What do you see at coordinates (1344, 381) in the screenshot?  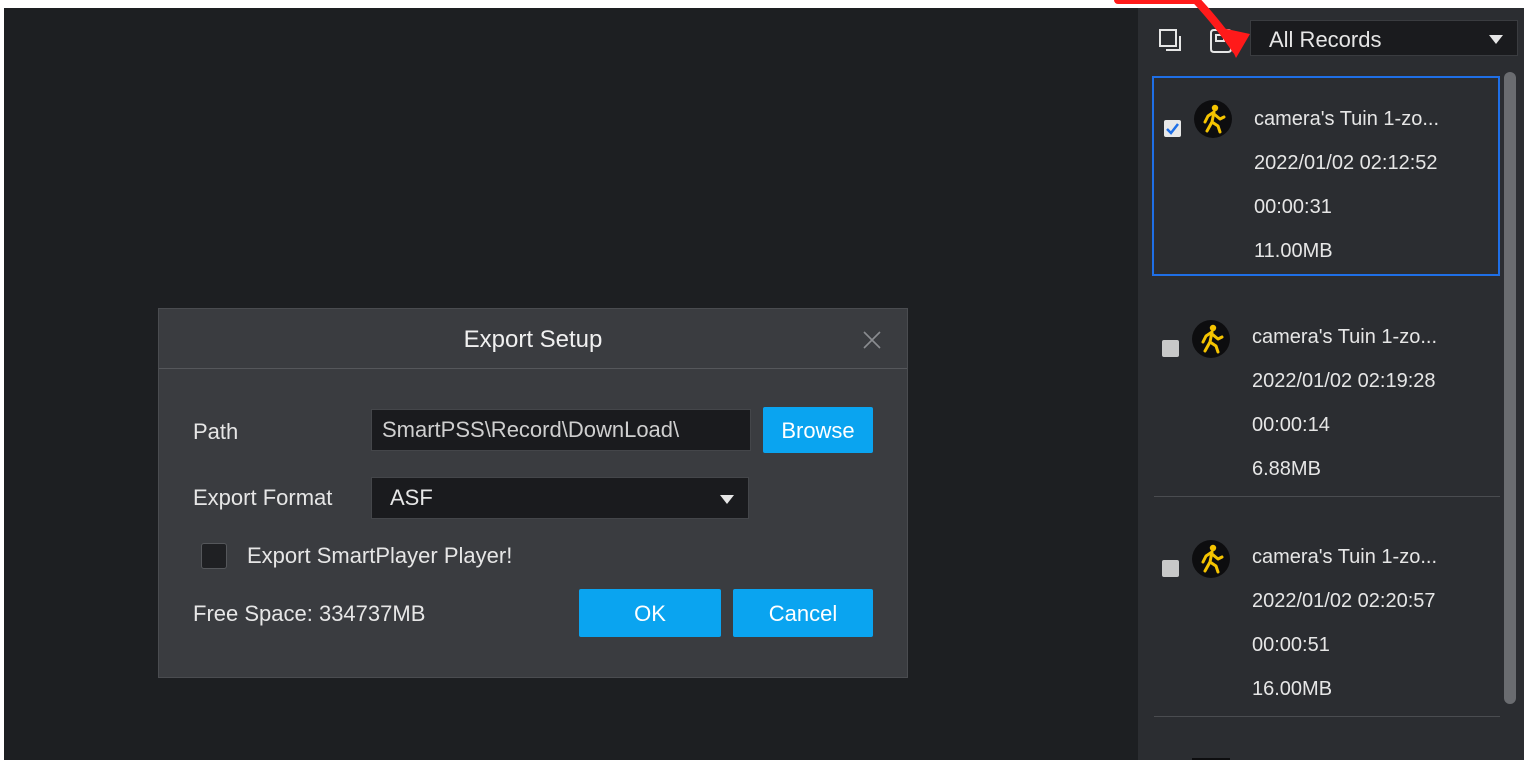 I see `record-datetime: 2022/01/02 02:19:28` at bounding box center [1344, 381].